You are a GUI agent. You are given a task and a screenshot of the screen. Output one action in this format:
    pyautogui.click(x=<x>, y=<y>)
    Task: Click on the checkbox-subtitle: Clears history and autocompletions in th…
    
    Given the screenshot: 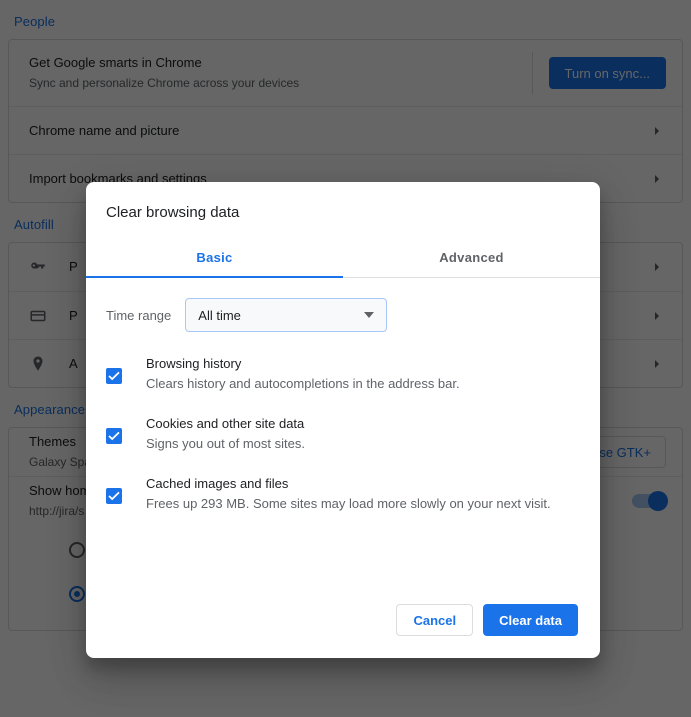 What is the action you would take?
    pyautogui.click(x=303, y=383)
    